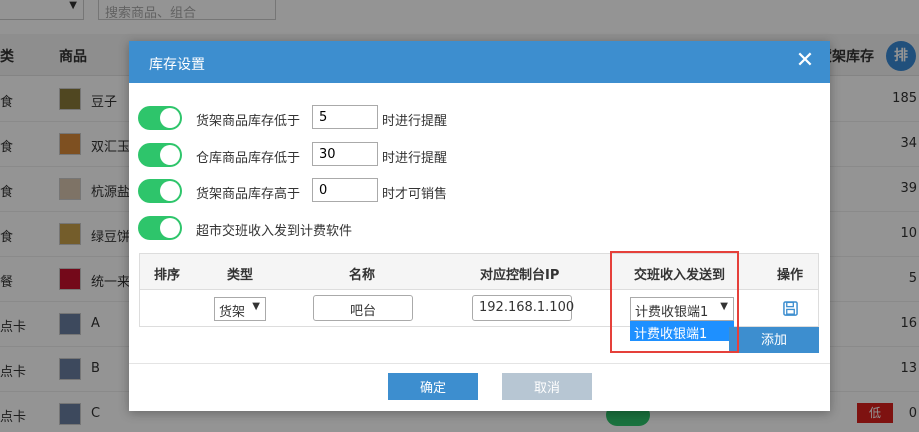  What do you see at coordinates (520, 275) in the screenshot?
I see `column-ip: 对应控制台IP` at bounding box center [520, 275].